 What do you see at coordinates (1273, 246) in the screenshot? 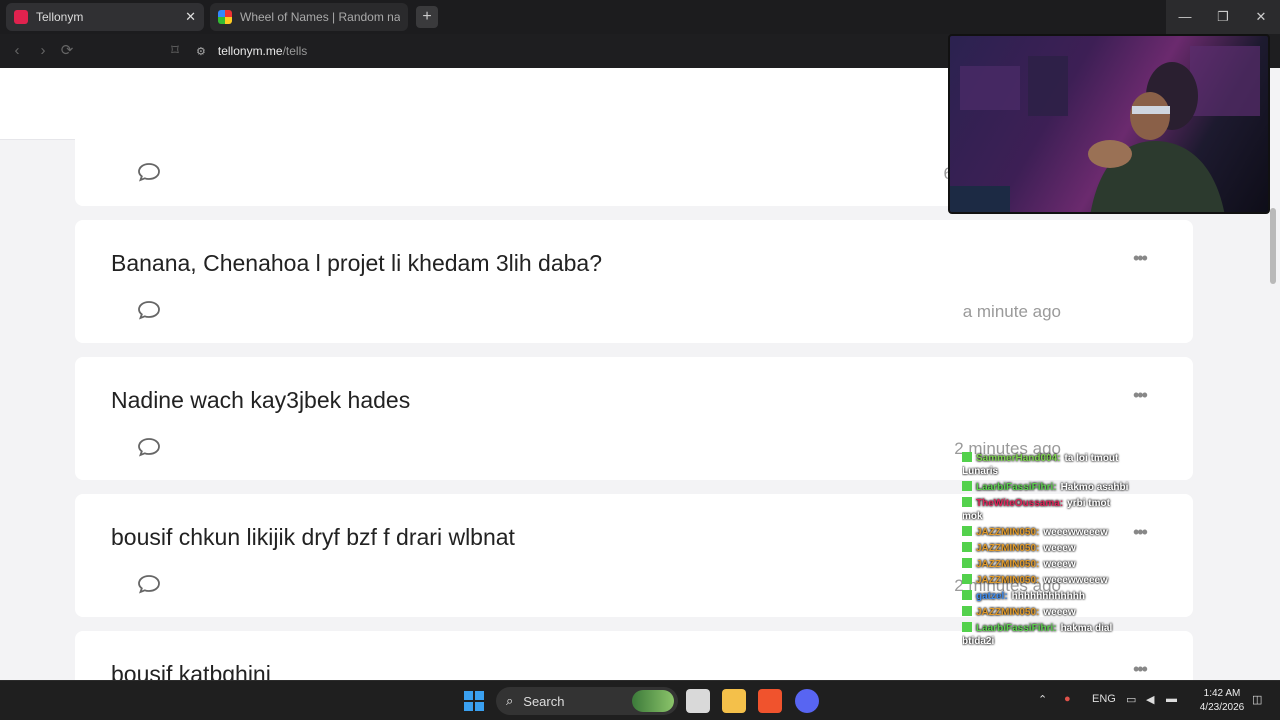
I see `scrollbar-thumb` at bounding box center [1273, 246].